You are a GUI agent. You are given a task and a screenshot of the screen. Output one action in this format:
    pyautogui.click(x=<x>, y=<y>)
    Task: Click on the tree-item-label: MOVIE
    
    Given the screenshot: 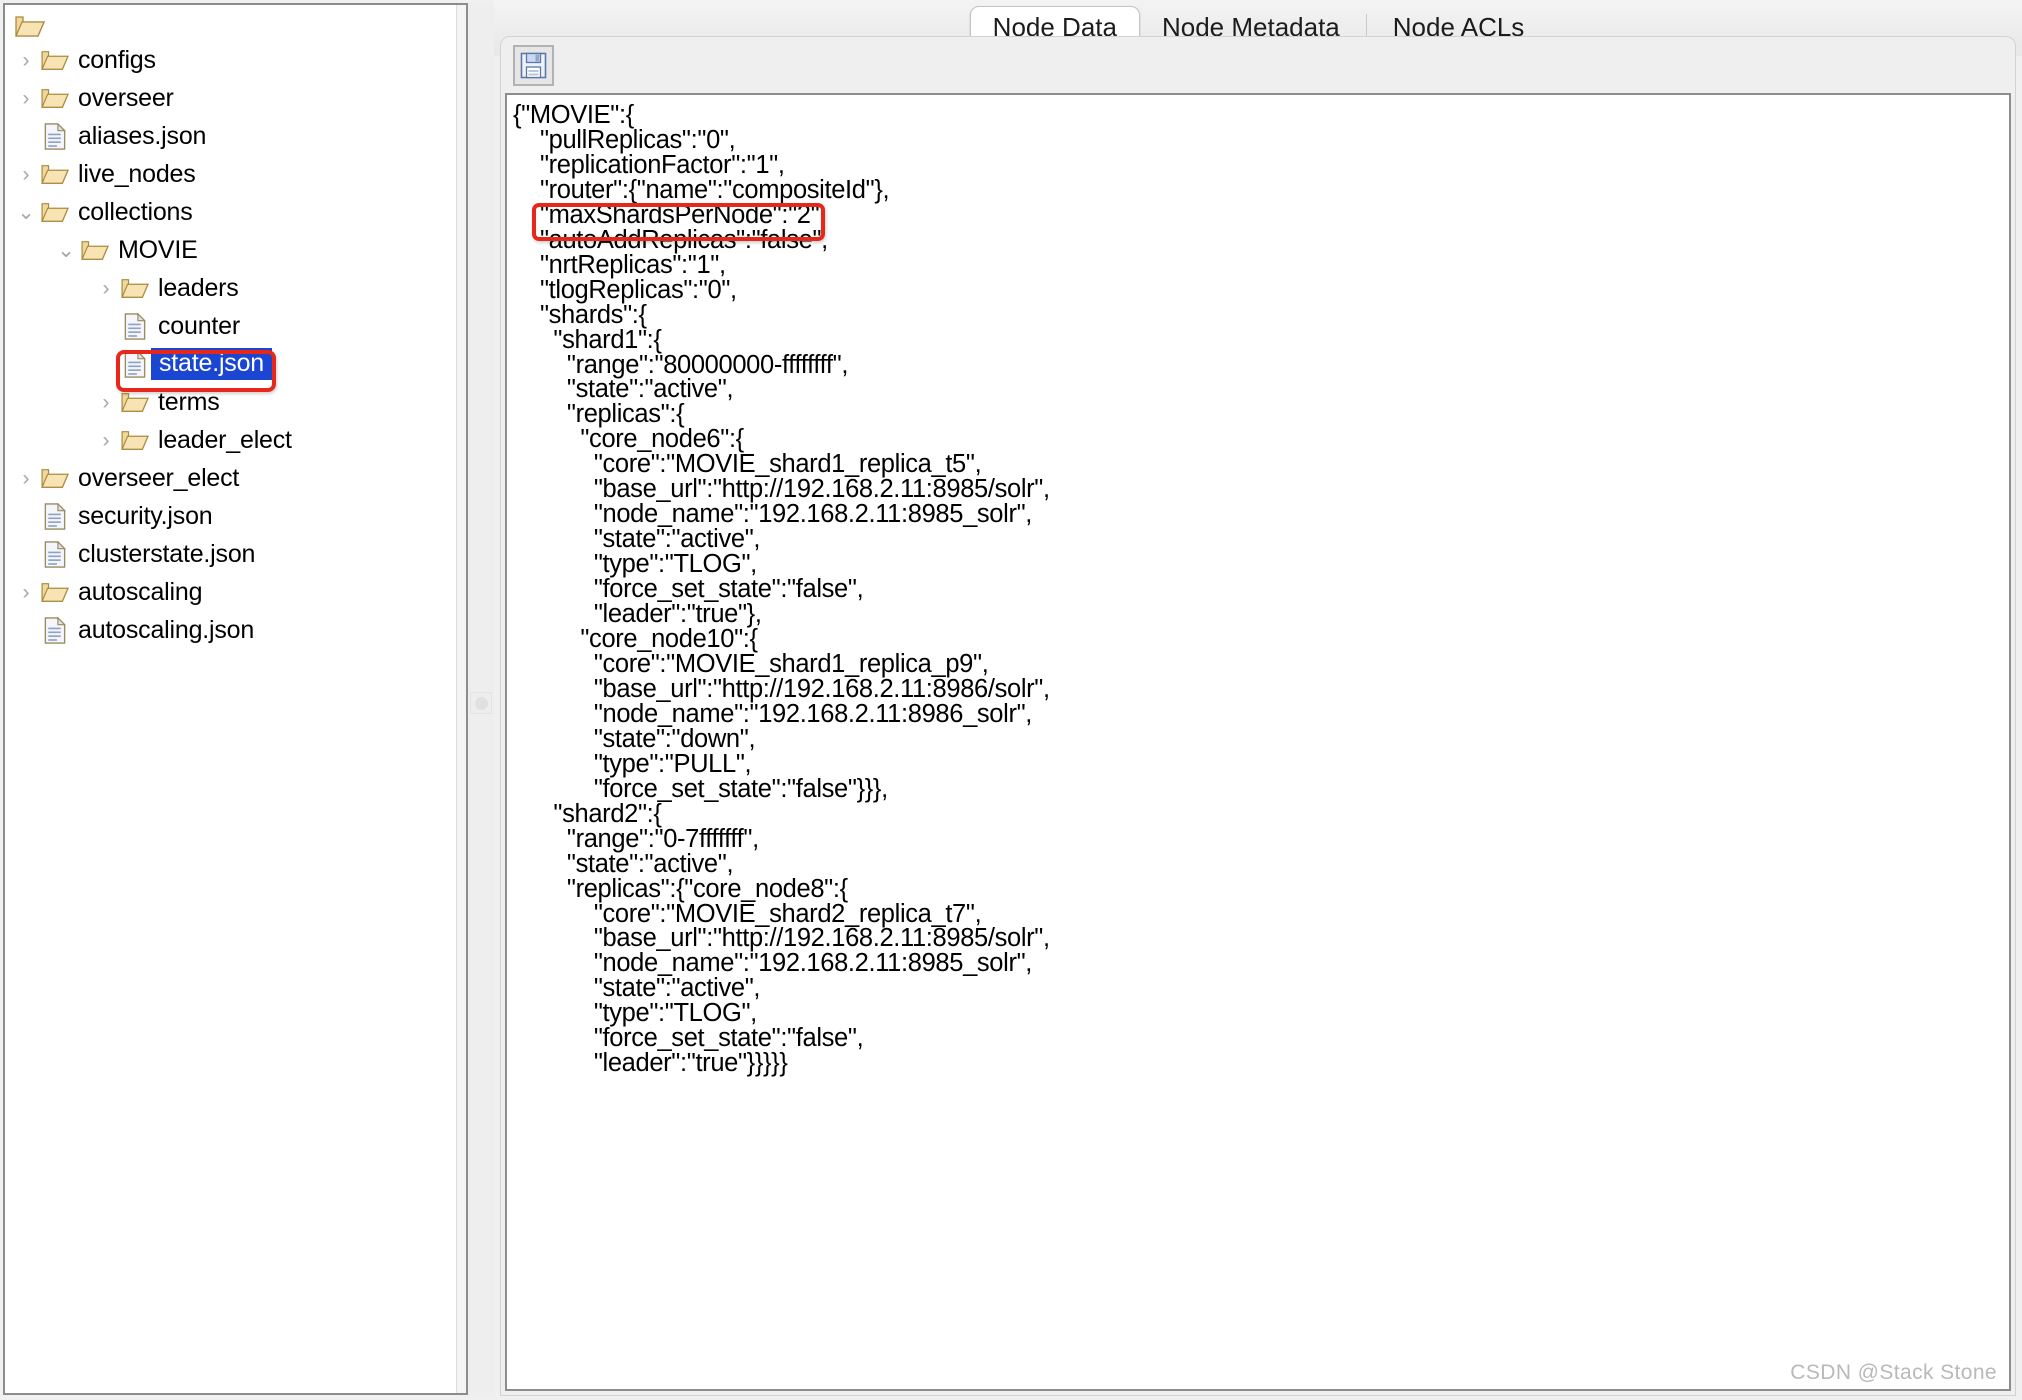 What is the action you would take?
    pyautogui.click(x=158, y=249)
    